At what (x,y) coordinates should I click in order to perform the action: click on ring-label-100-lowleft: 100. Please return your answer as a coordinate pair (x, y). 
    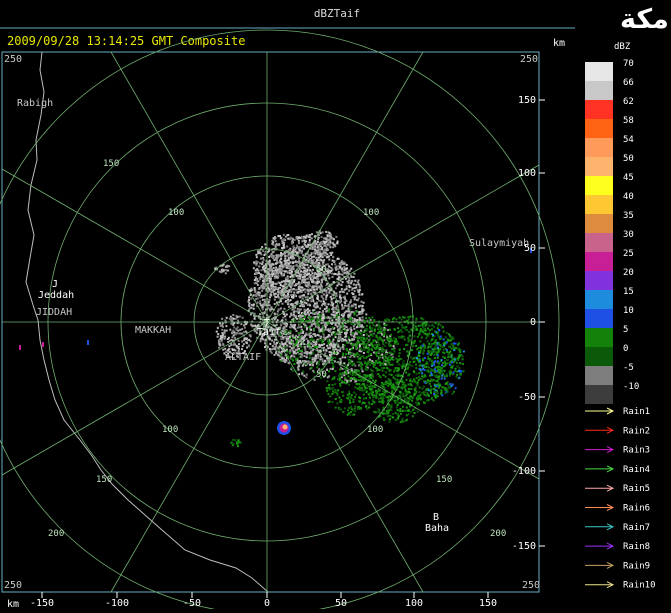
    Looking at the image, I should click on (170, 430).